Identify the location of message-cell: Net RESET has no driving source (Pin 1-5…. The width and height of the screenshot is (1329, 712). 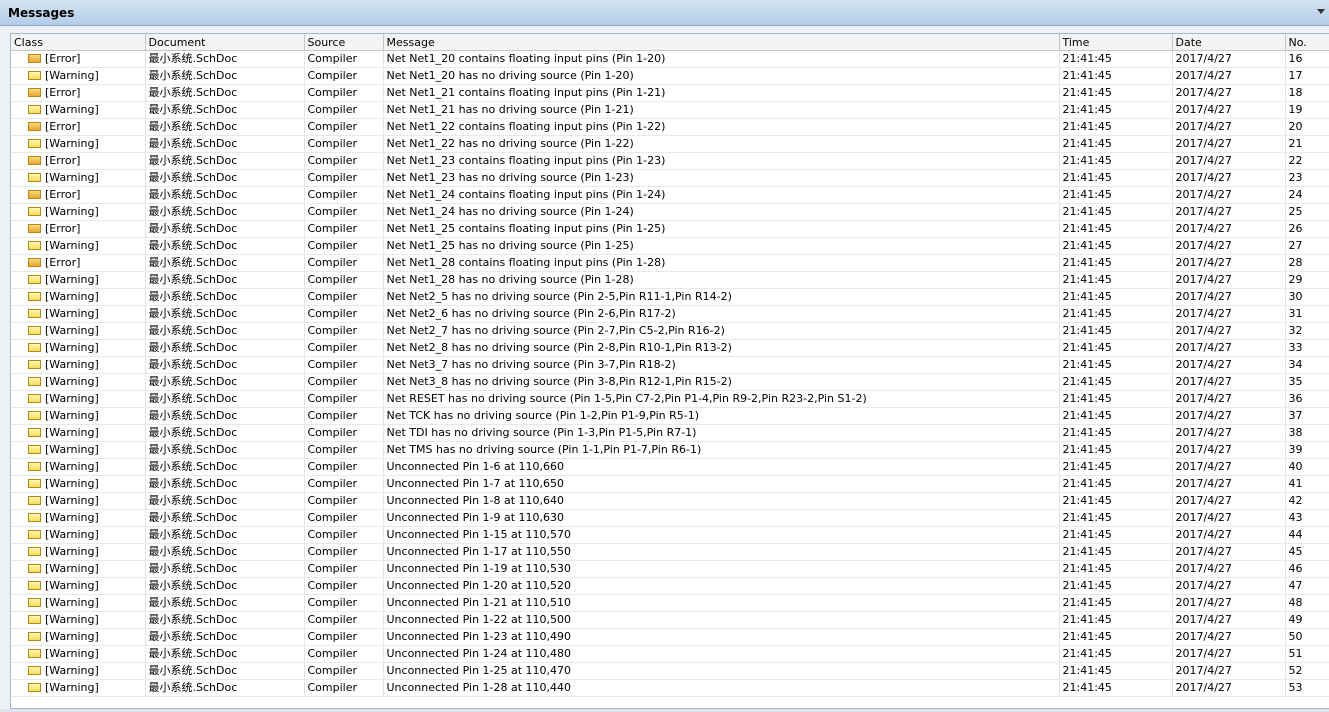
(721, 399).